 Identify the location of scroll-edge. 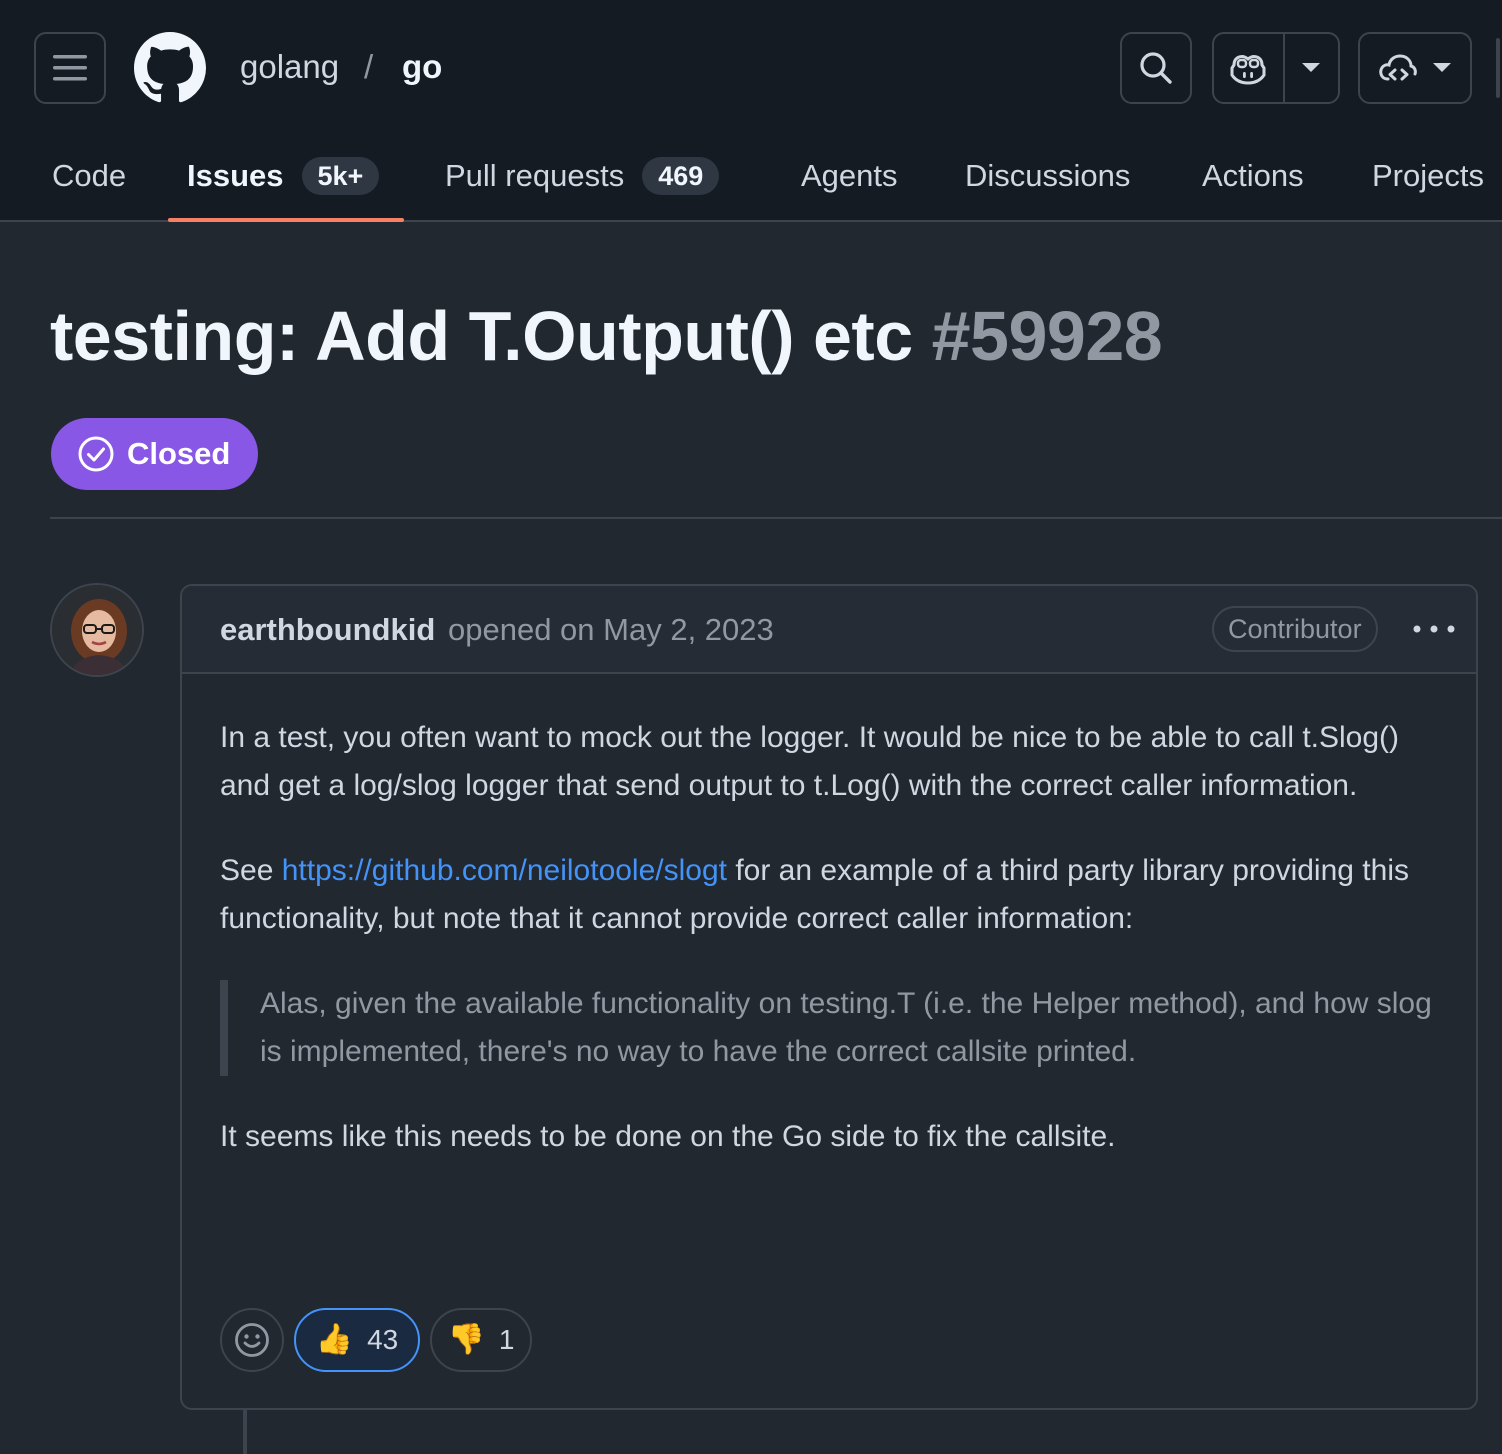
(1498, 68).